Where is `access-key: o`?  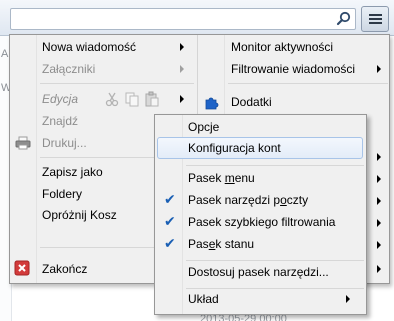
access-key: o is located at coordinates (283, 200).